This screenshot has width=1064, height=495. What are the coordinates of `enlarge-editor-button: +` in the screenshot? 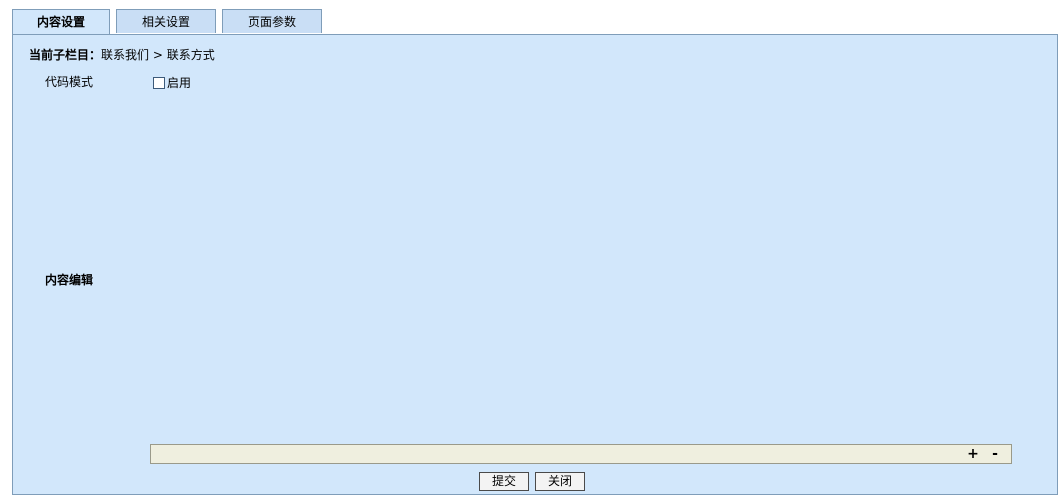 It's located at (973, 454).